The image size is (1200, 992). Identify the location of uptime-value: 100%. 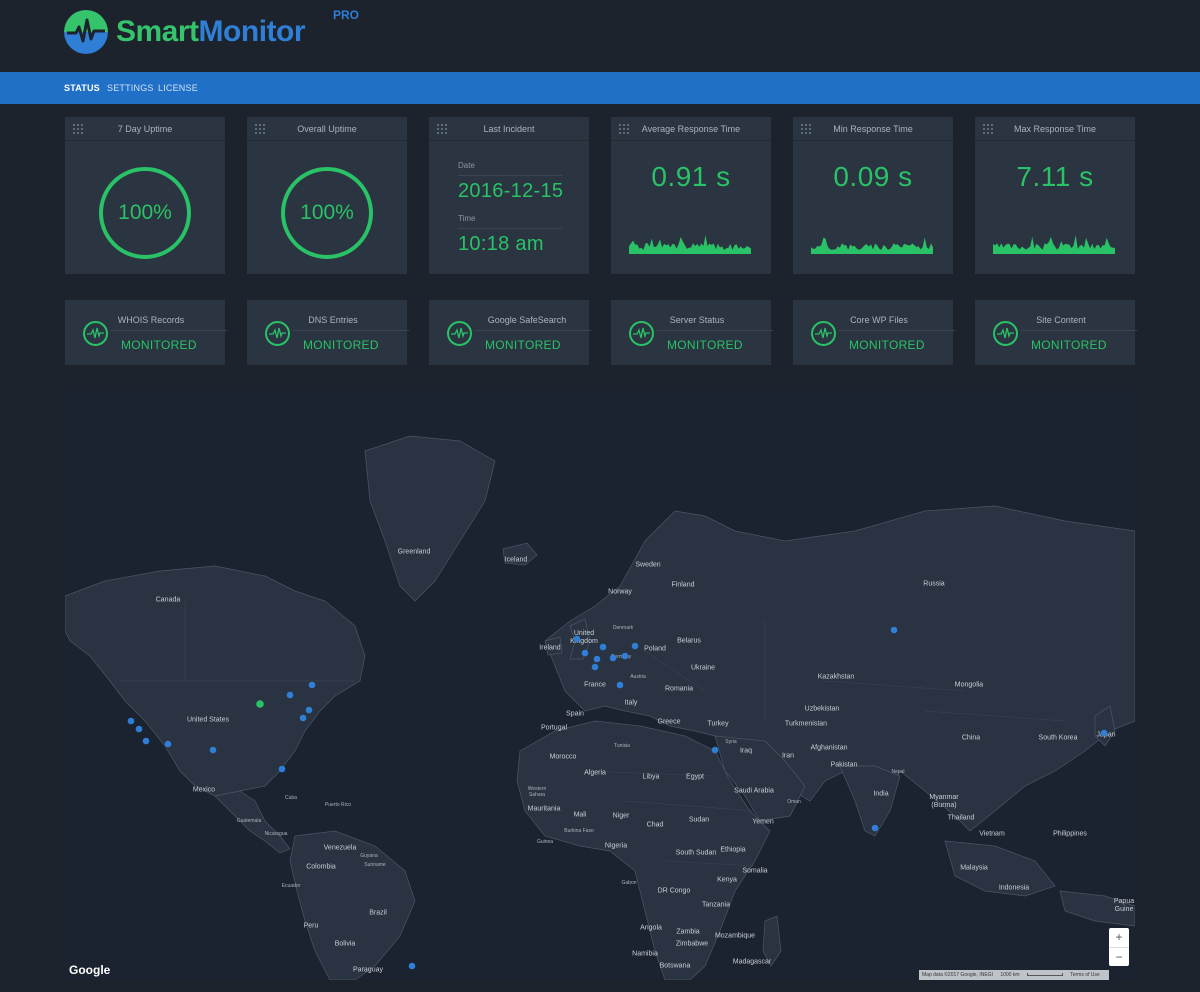
(327, 212).